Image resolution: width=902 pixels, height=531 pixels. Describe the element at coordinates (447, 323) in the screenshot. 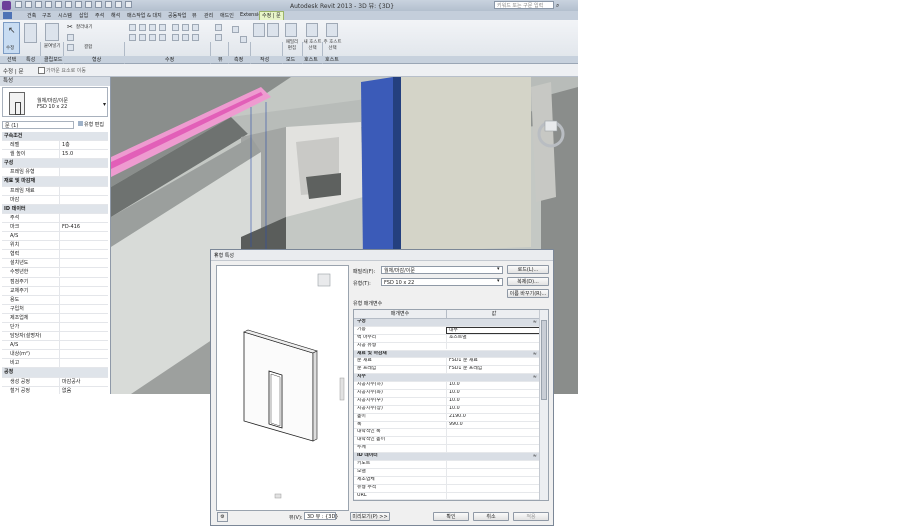

I see `parameter-group-header: 구성 ≈` at that location.